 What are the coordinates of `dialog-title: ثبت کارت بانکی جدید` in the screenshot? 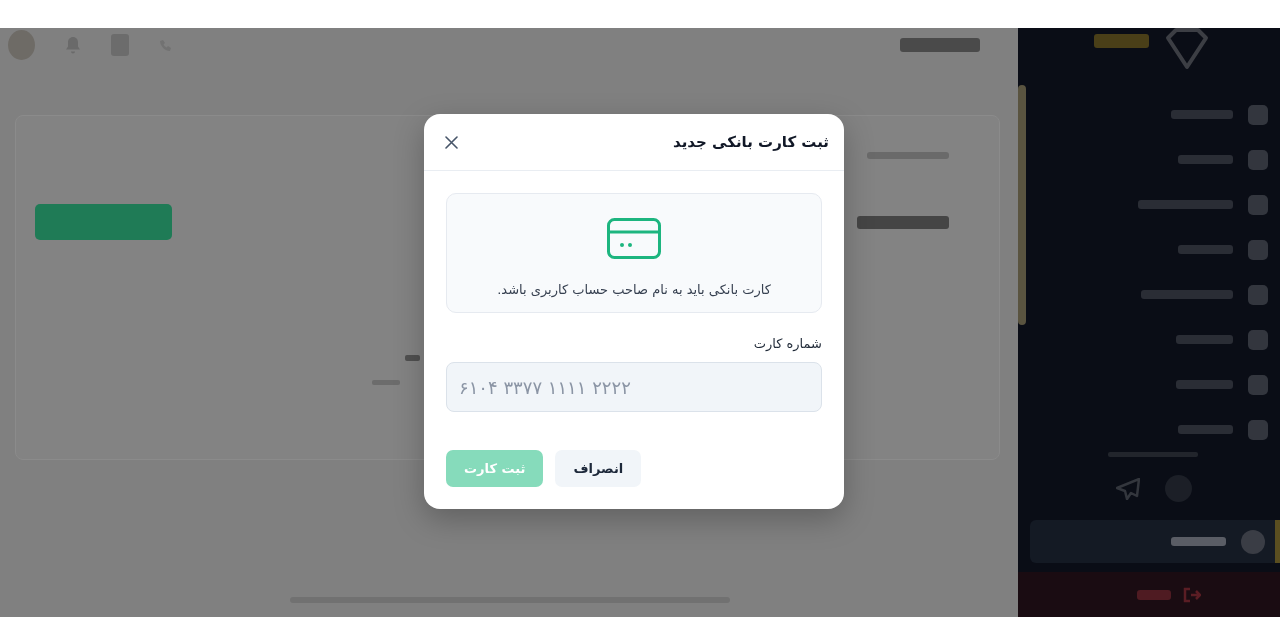 It's located at (751, 142).